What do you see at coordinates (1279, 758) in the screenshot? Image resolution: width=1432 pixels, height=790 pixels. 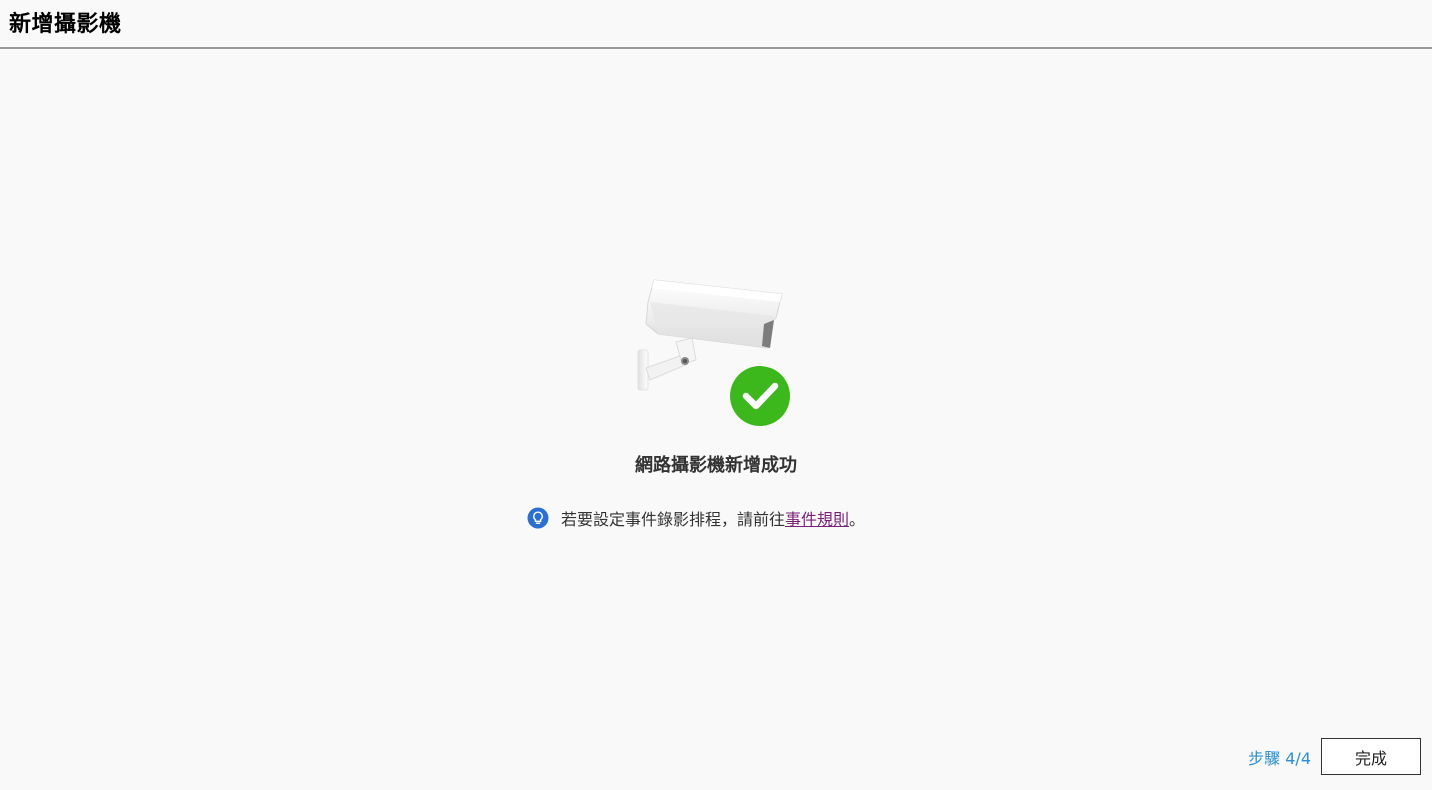 I see `step-indicator: 步驟 4/4` at bounding box center [1279, 758].